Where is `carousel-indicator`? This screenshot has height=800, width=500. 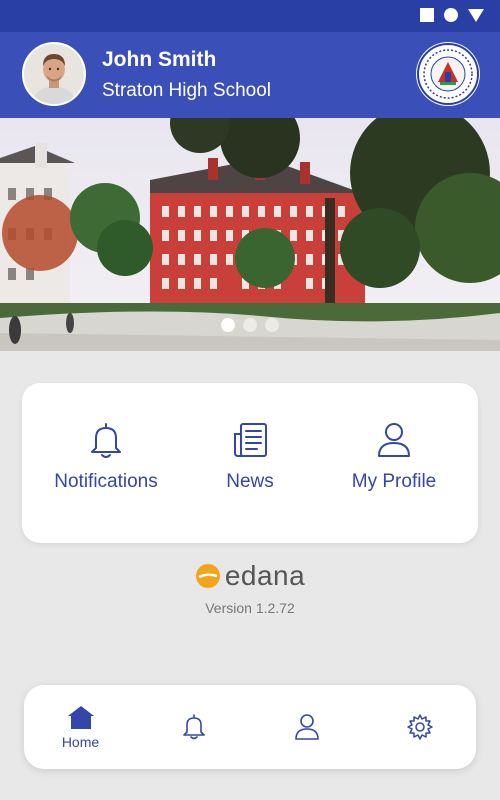
carousel-indicator is located at coordinates (250, 325).